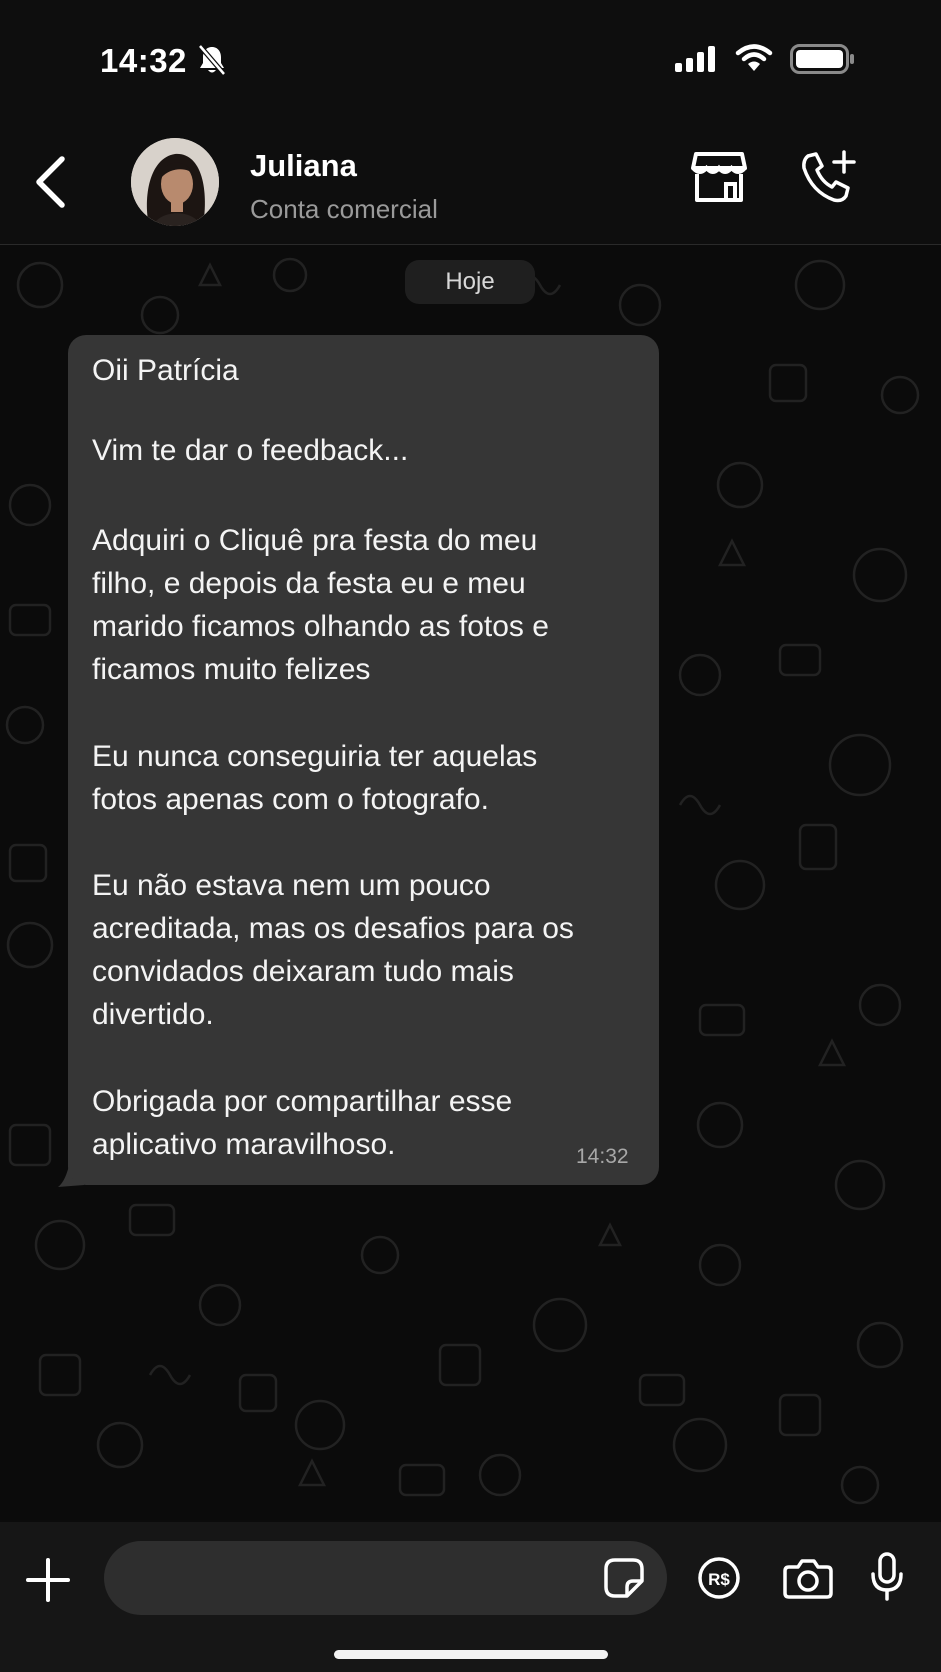 The height and width of the screenshot is (1672, 941). Describe the element at coordinates (212, 60) in the screenshot. I see `bell-off-icon` at that location.